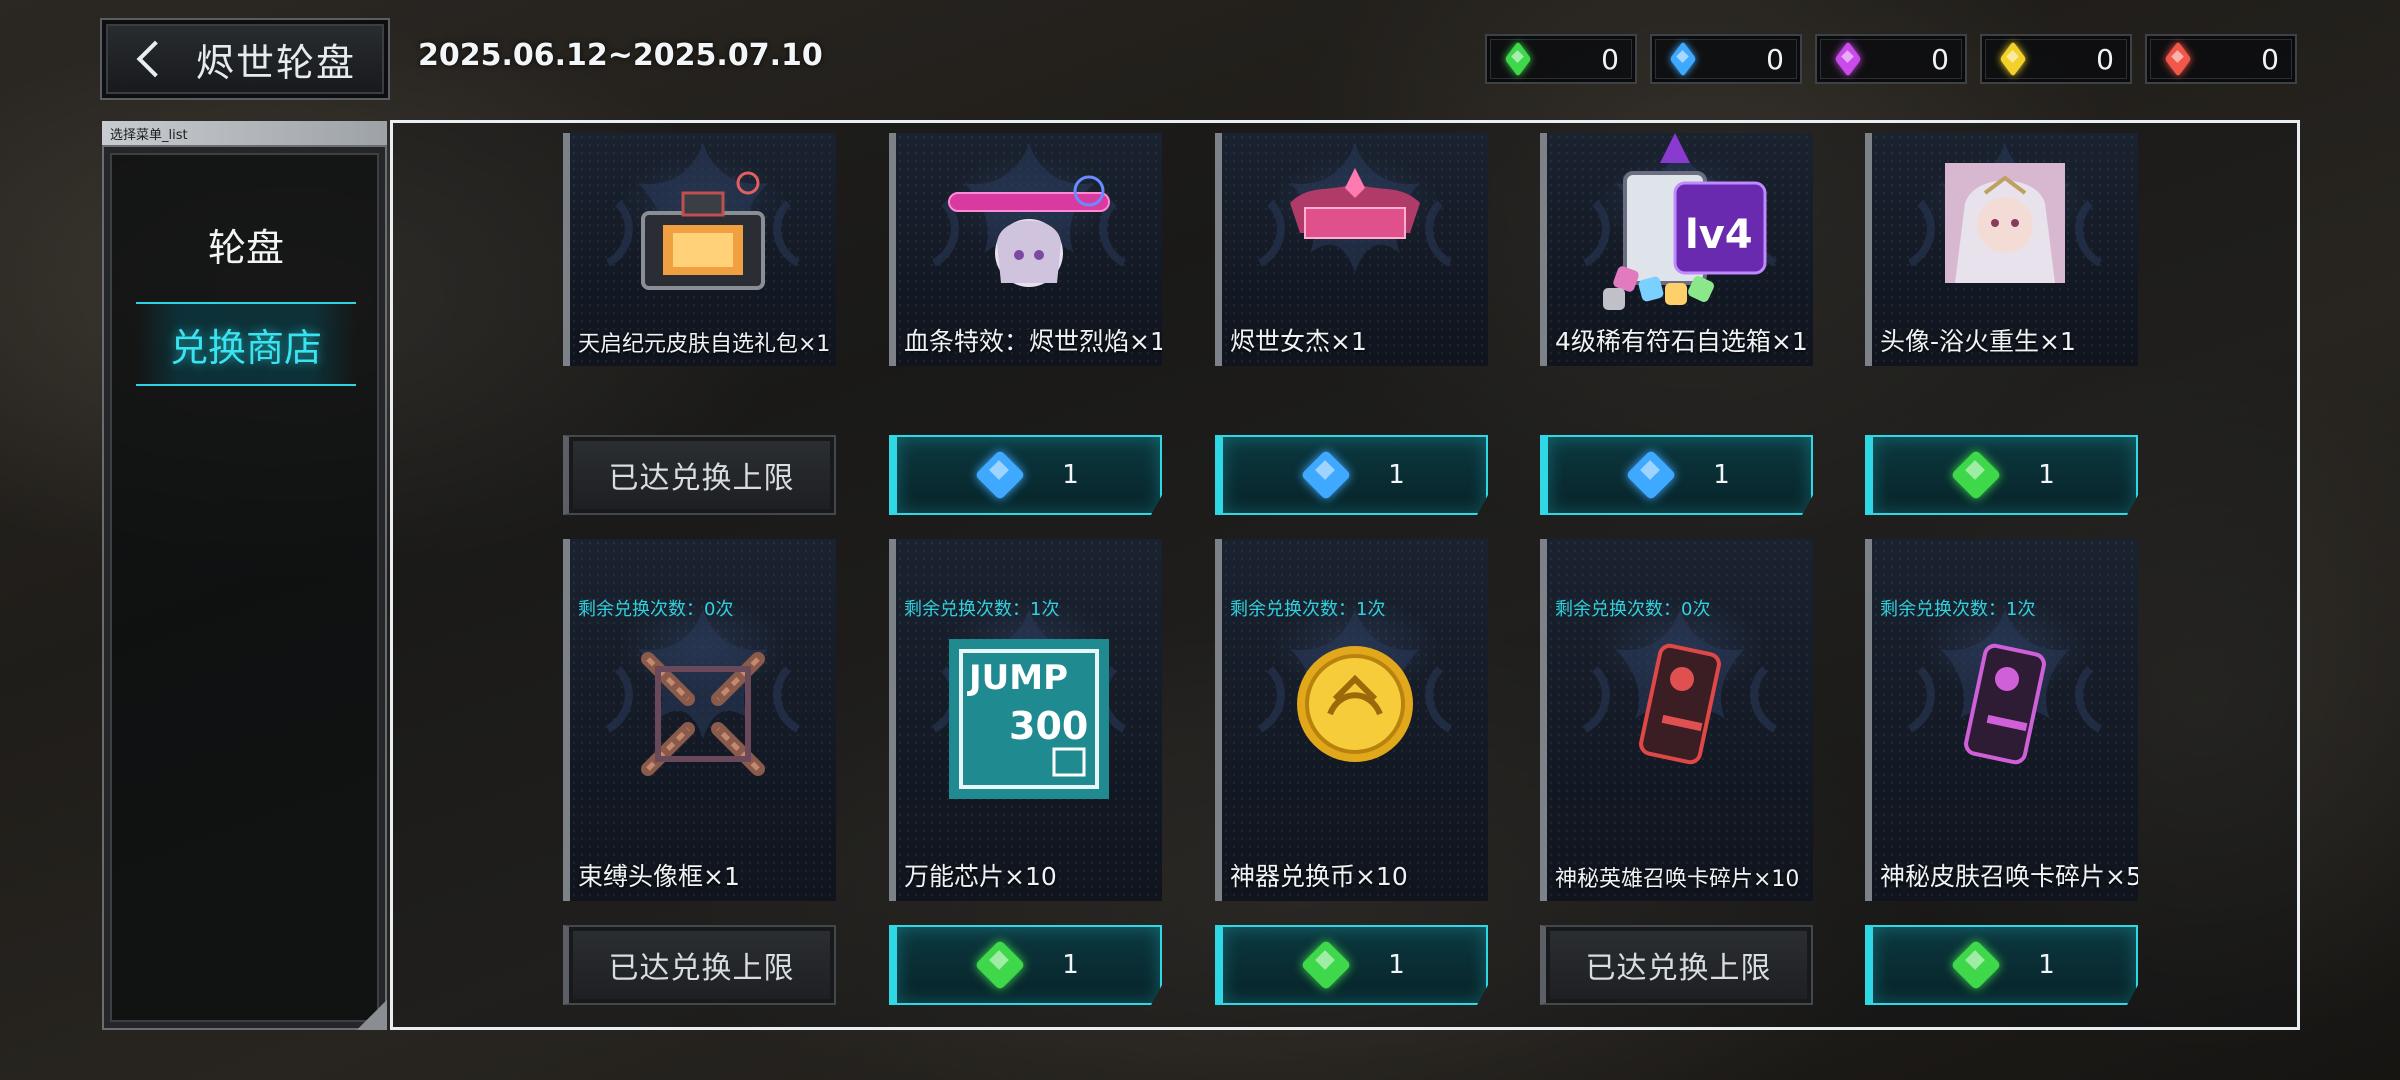 The width and height of the screenshot is (2400, 1080). Describe the element at coordinates (659, 876) in the screenshot. I see `item-name: 束缚头像框×1` at that location.